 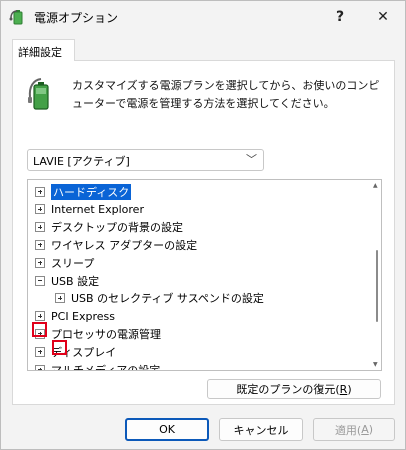 I want to click on restore-defaults-button: 既定のプランの復元(R), so click(x=294, y=389).